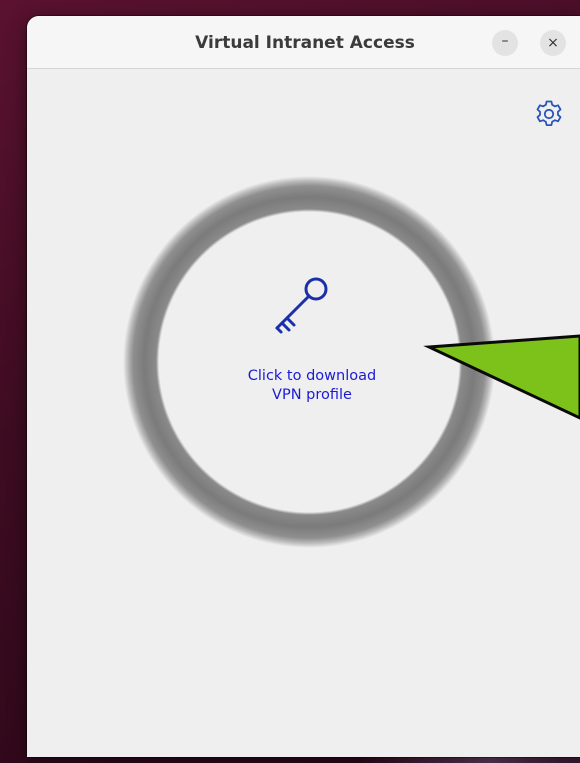 The width and height of the screenshot is (580, 763). I want to click on title-bar: Virtual Intranet Access – ×, so click(303, 42).